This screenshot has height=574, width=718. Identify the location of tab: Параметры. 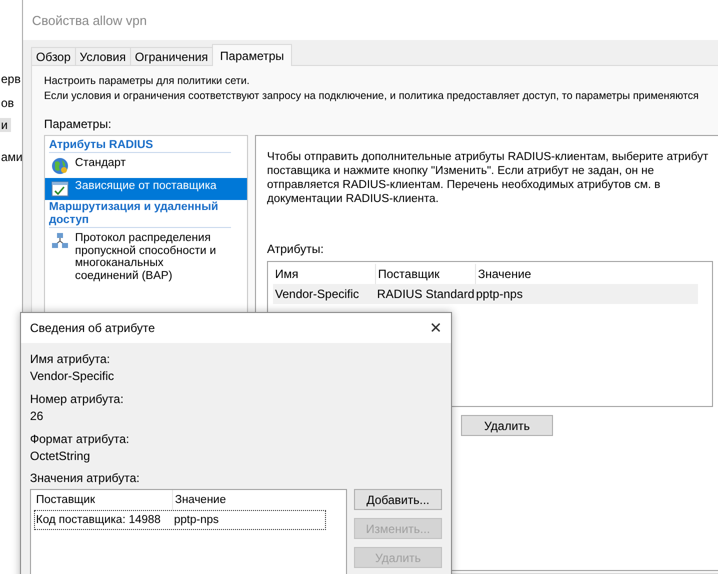
(252, 55).